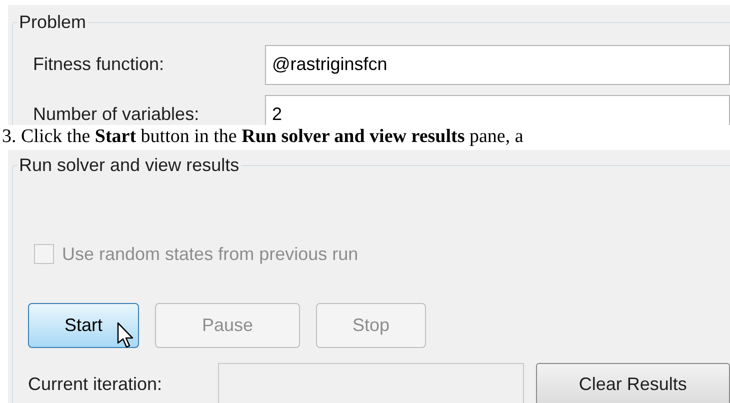  What do you see at coordinates (262, 137) in the screenshot?
I see `instruction-text: 3. Click the Start button in the Run solver and view results pane, a` at bounding box center [262, 137].